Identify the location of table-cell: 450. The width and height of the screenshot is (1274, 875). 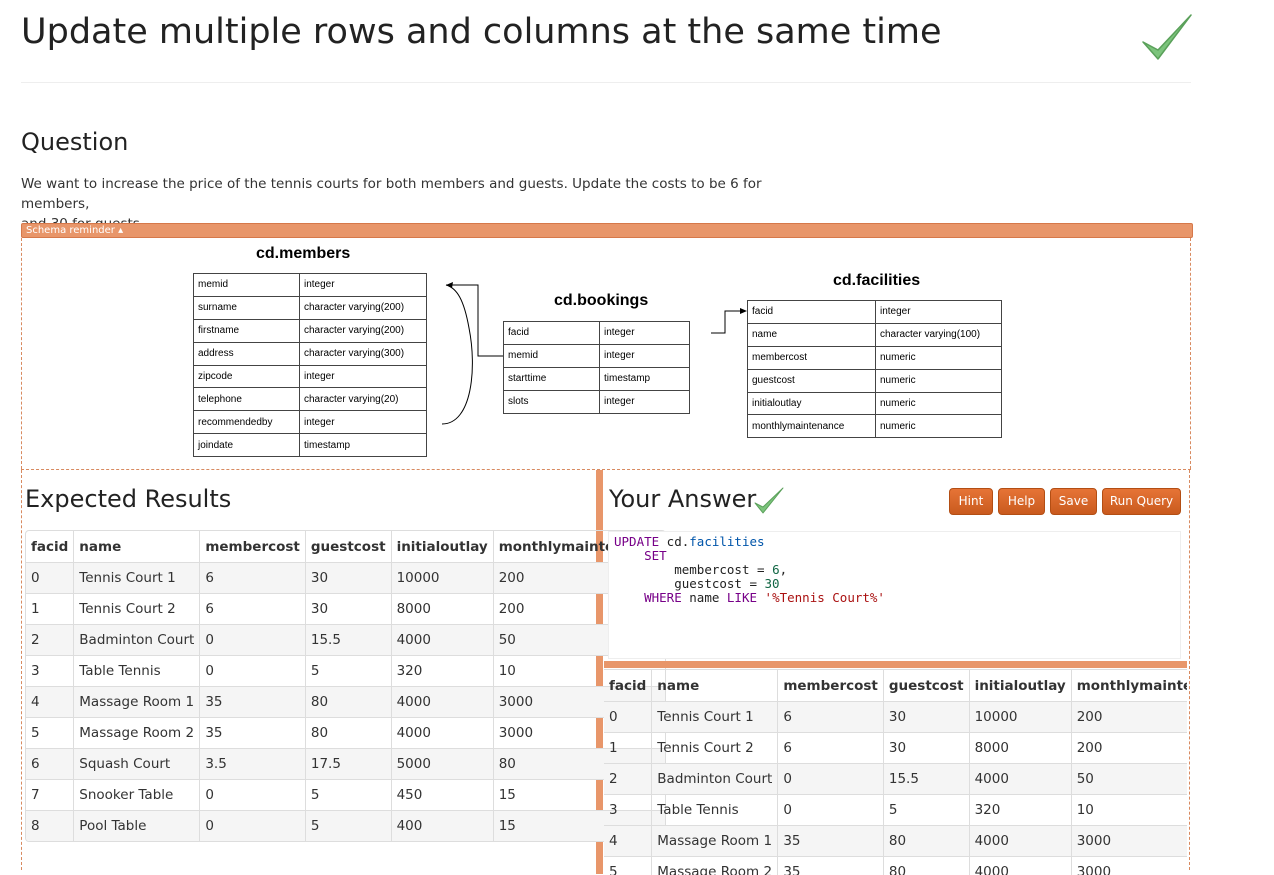
(442, 795).